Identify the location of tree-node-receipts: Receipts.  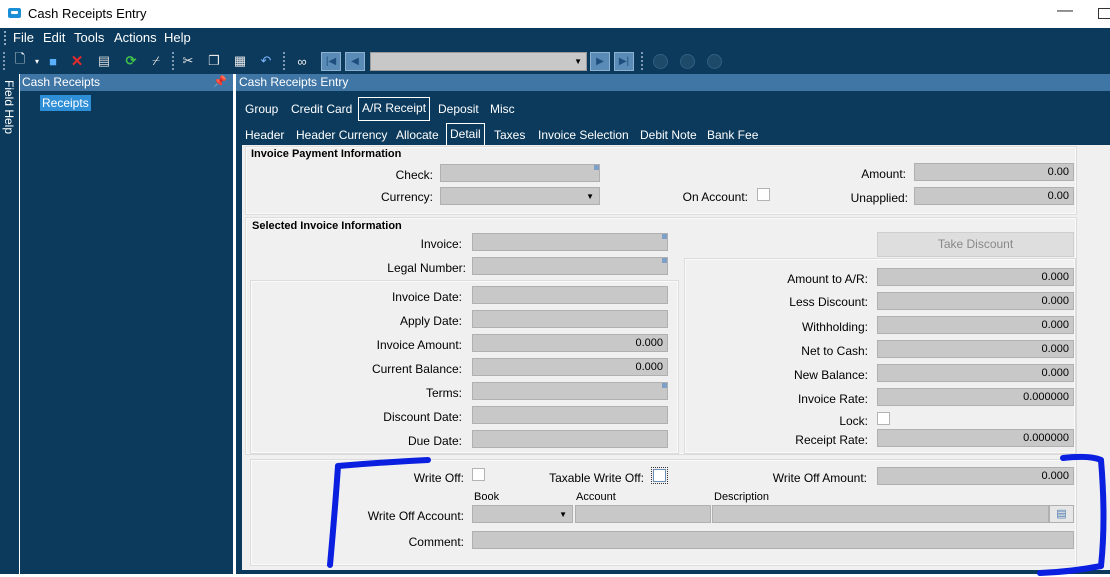
(65, 103).